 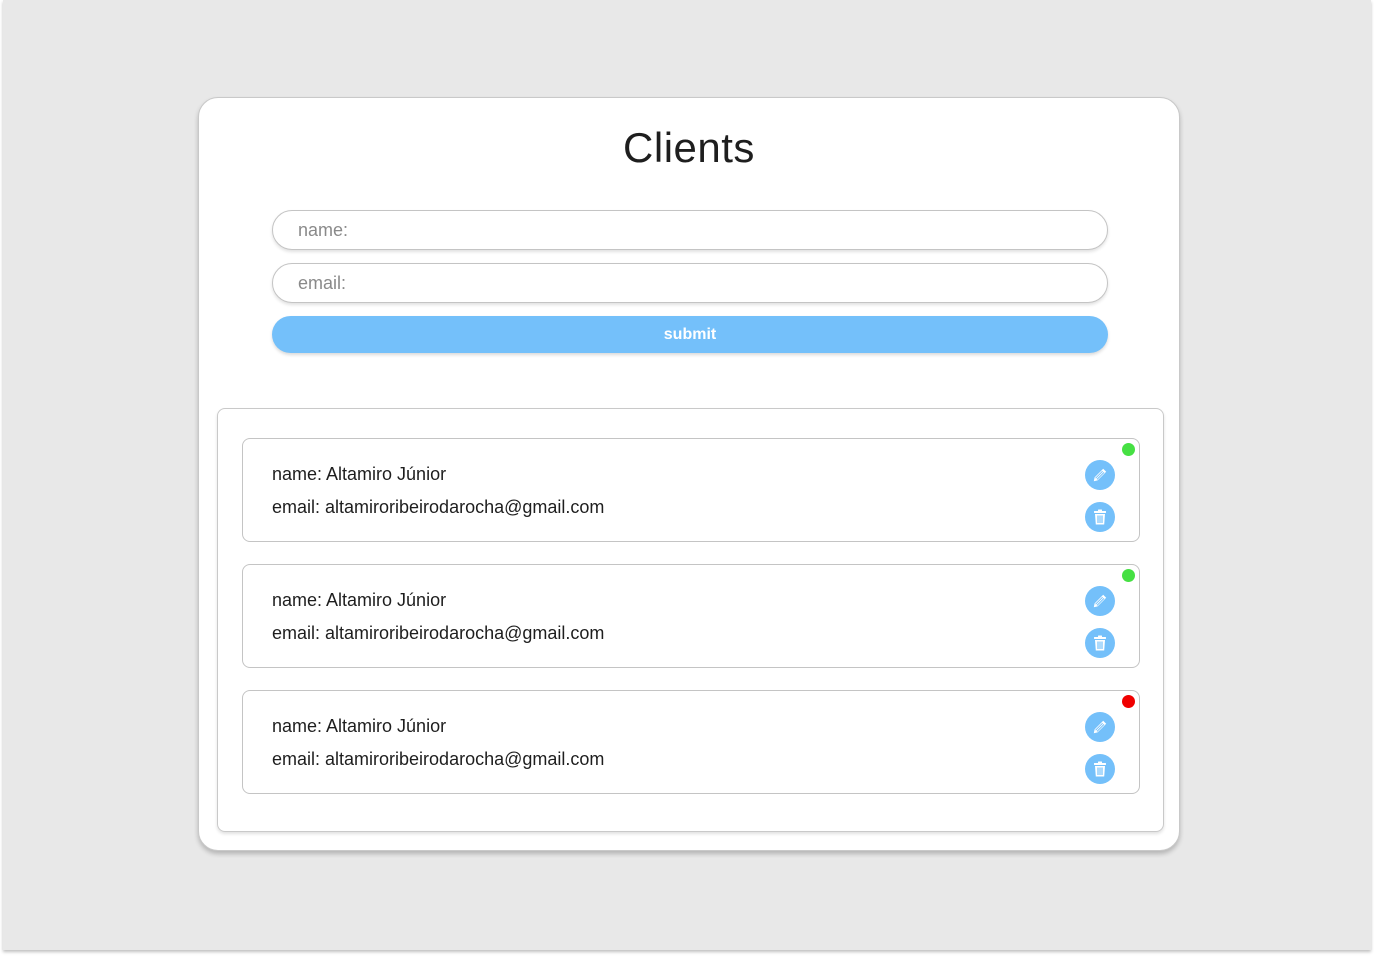 What do you see at coordinates (690, 283) in the screenshot?
I see `email-input` at bounding box center [690, 283].